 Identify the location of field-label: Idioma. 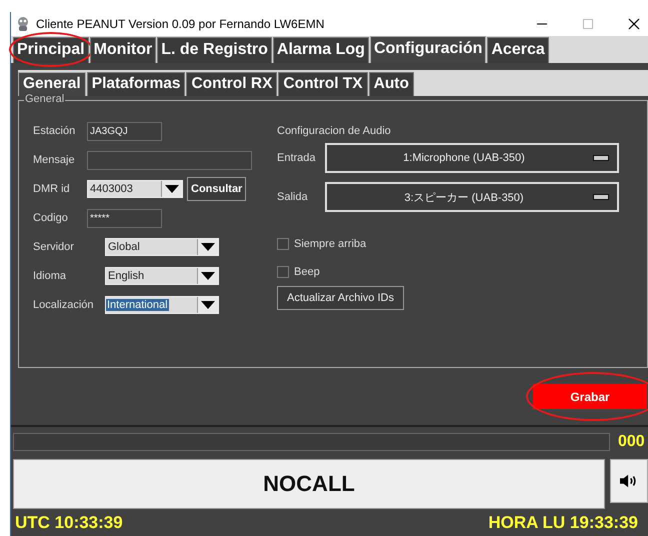
(50, 276).